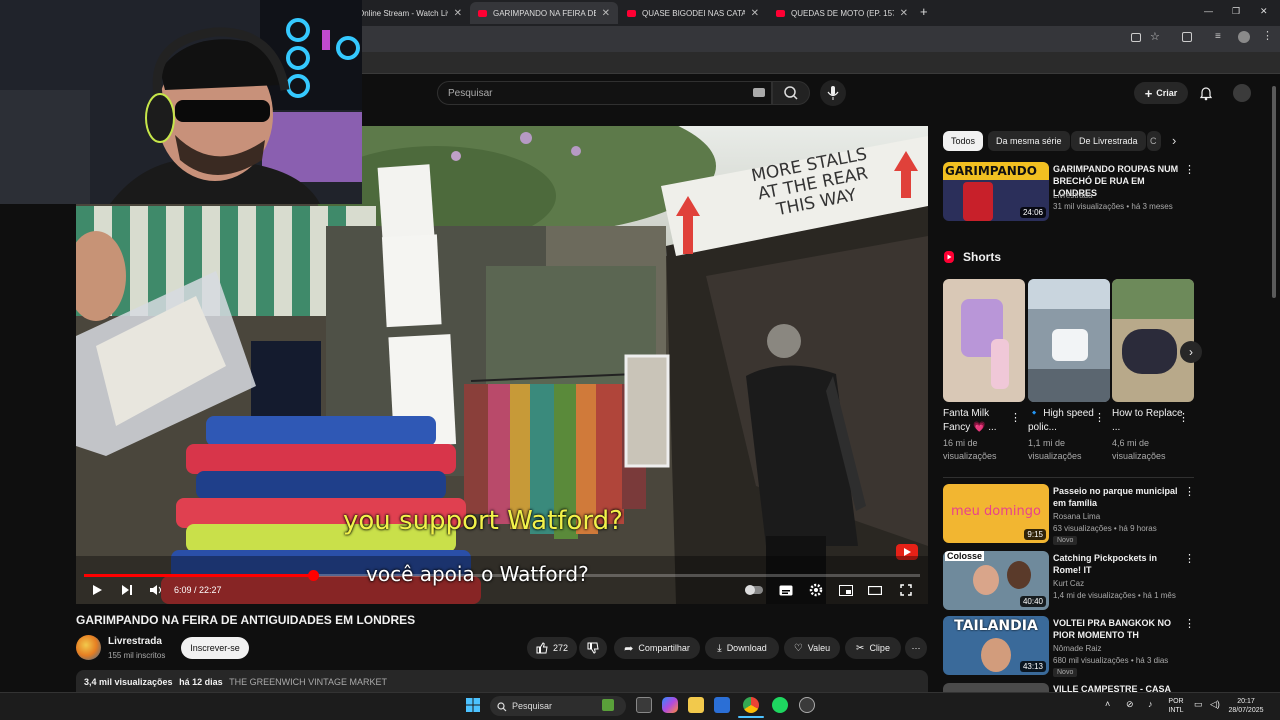  I want to click on dislike-button, so click(593, 648).